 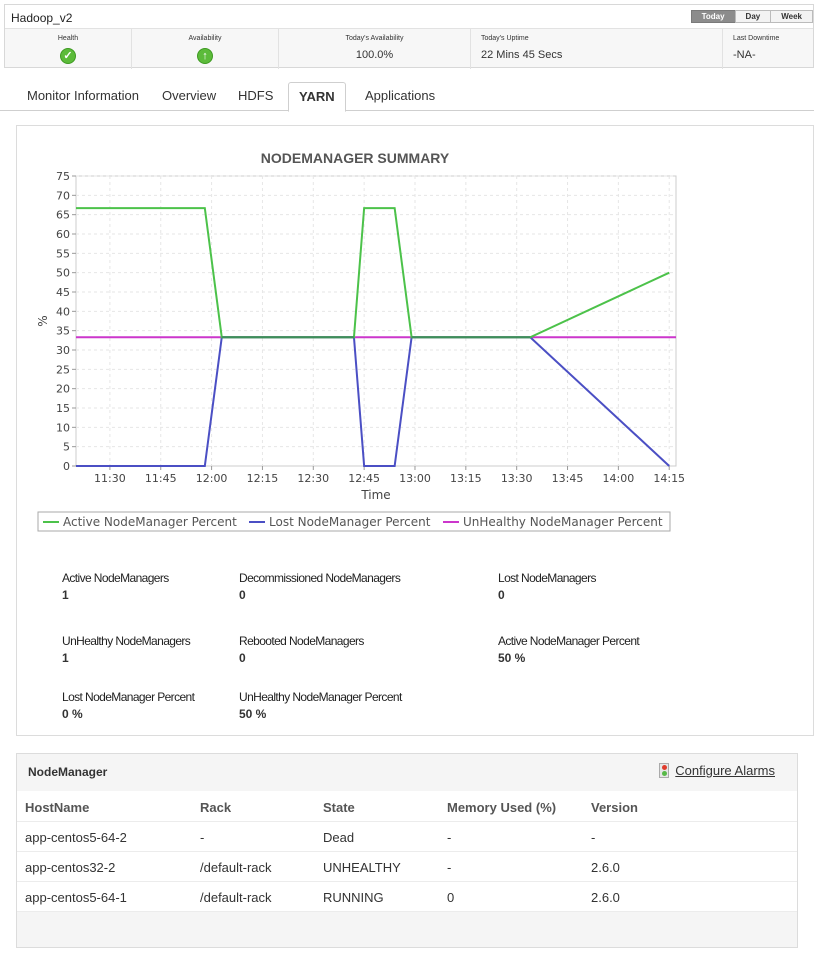 What do you see at coordinates (374, 55) in the screenshot?
I see `todays-availability-value: 100.0%` at bounding box center [374, 55].